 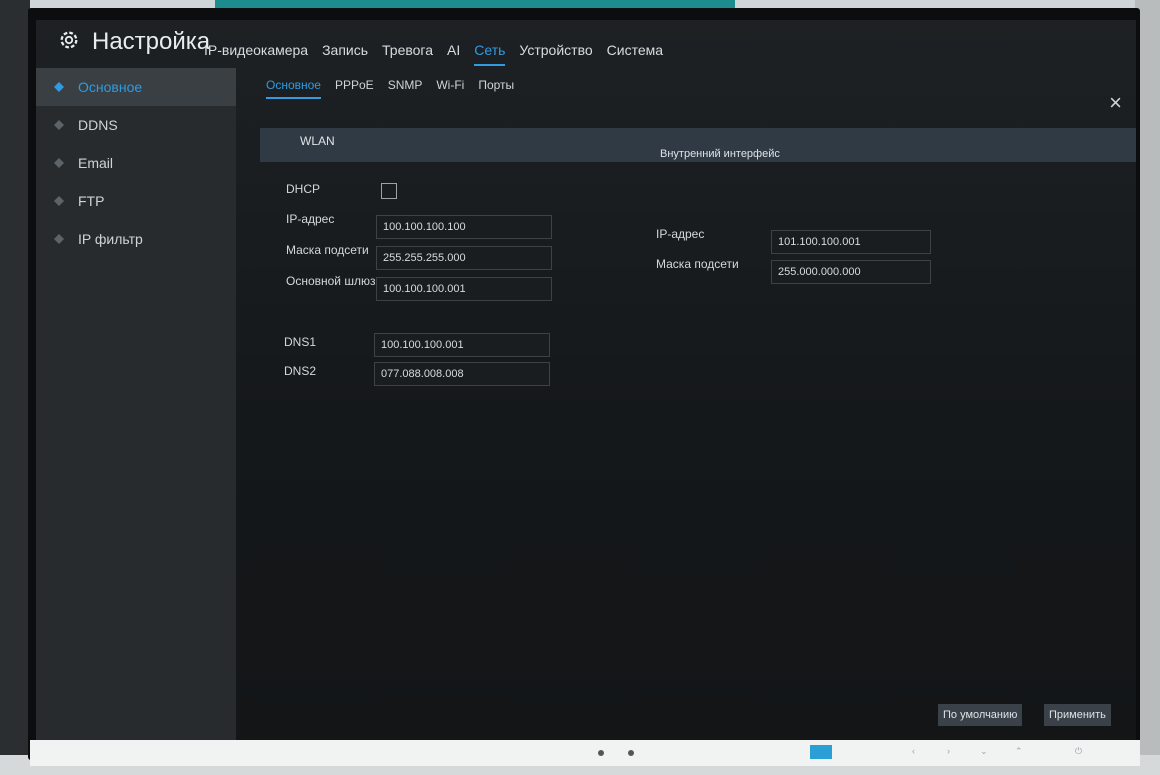 What do you see at coordinates (984, 751) in the screenshot?
I see `chevron-down-icon: ⌄` at bounding box center [984, 751].